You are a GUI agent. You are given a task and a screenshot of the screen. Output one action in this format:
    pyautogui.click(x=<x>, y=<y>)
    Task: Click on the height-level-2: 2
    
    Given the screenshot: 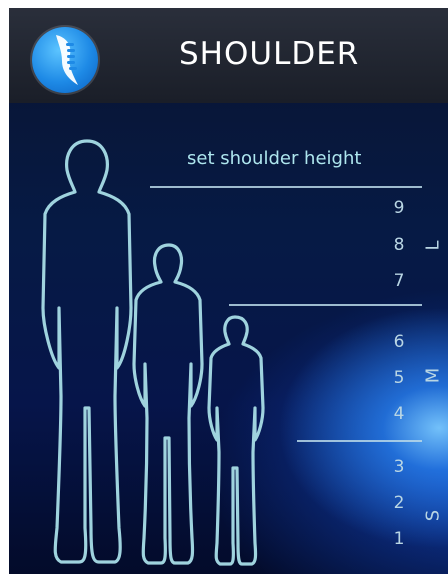 What is the action you would take?
    pyautogui.click(x=399, y=503)
    